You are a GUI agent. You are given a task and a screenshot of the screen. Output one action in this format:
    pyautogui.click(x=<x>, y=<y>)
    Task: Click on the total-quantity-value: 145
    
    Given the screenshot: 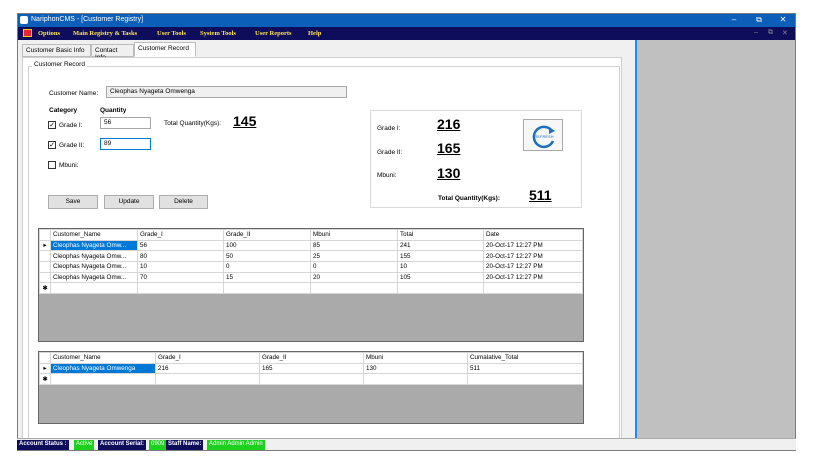 What is the action you would take?
    pyautogui.click(x=245, y=121)
    